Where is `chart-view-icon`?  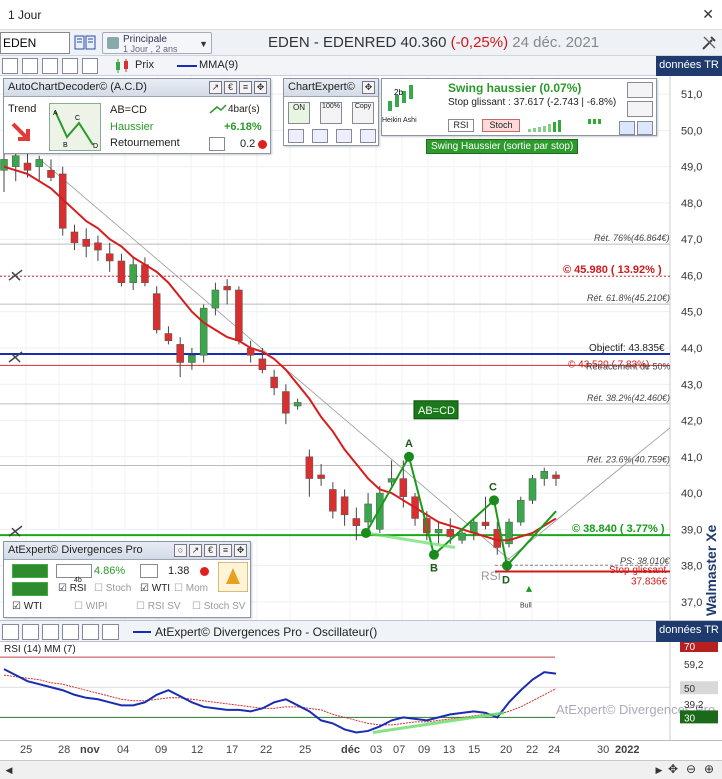 chart-view-icon is located at coordinates (627, 128).